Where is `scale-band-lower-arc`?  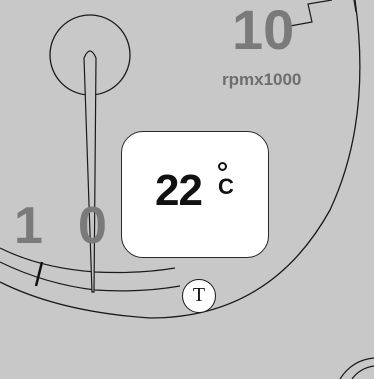 scale-band-lower-arc is located at coordinates (90, 276).